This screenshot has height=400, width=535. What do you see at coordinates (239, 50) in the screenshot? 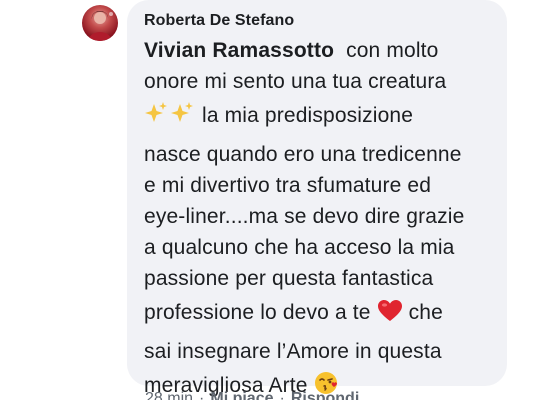
I see `tagged-user-link: Vivian Ramassotto` at bounding box center [239, 50].